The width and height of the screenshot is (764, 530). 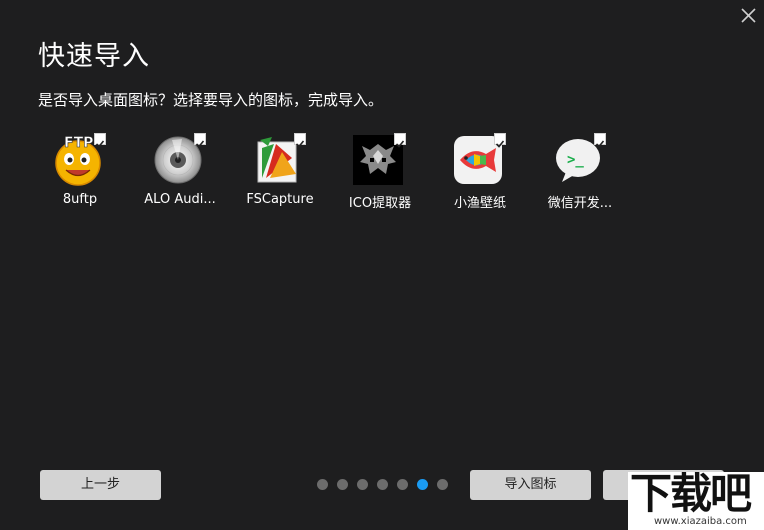 What do you see at coordinates (422, 484) in the screenshot?
I see `page-dot-6-active` at bounding box center [422, 484].